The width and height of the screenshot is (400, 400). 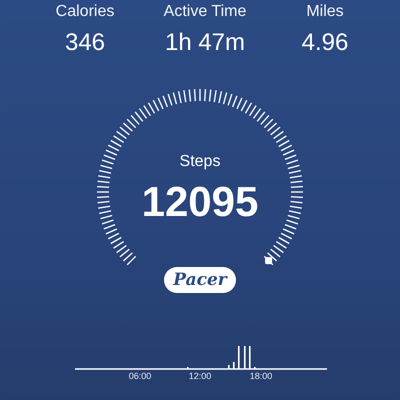 What do you see at coordinates (85, 12) in the screenshot?
I see `stat-label: Calories` at bounding box center [85, 12].